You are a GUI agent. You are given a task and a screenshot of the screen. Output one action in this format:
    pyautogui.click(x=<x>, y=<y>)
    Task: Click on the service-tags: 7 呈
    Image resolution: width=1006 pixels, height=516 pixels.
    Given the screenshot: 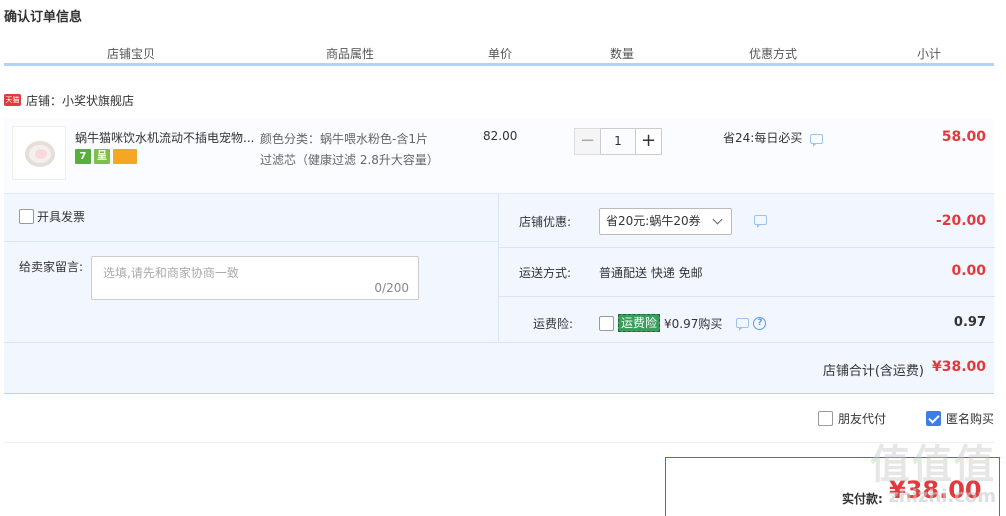 What is the action you would take?
    pyautogui.click(x=106, y=156)
    